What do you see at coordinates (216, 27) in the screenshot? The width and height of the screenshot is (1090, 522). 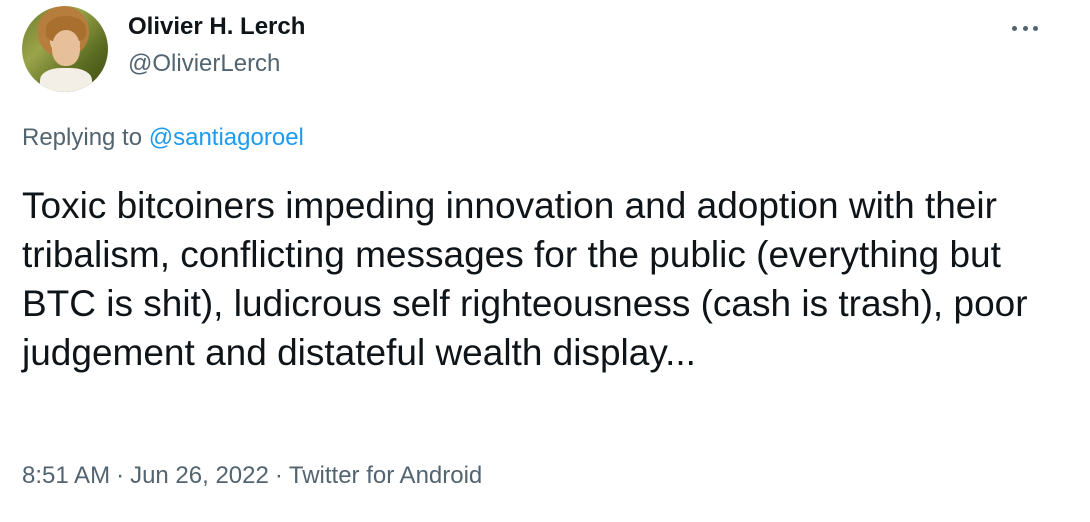 I see `author-name: Olivier H. Lerch` at bounding box center [216, 27].